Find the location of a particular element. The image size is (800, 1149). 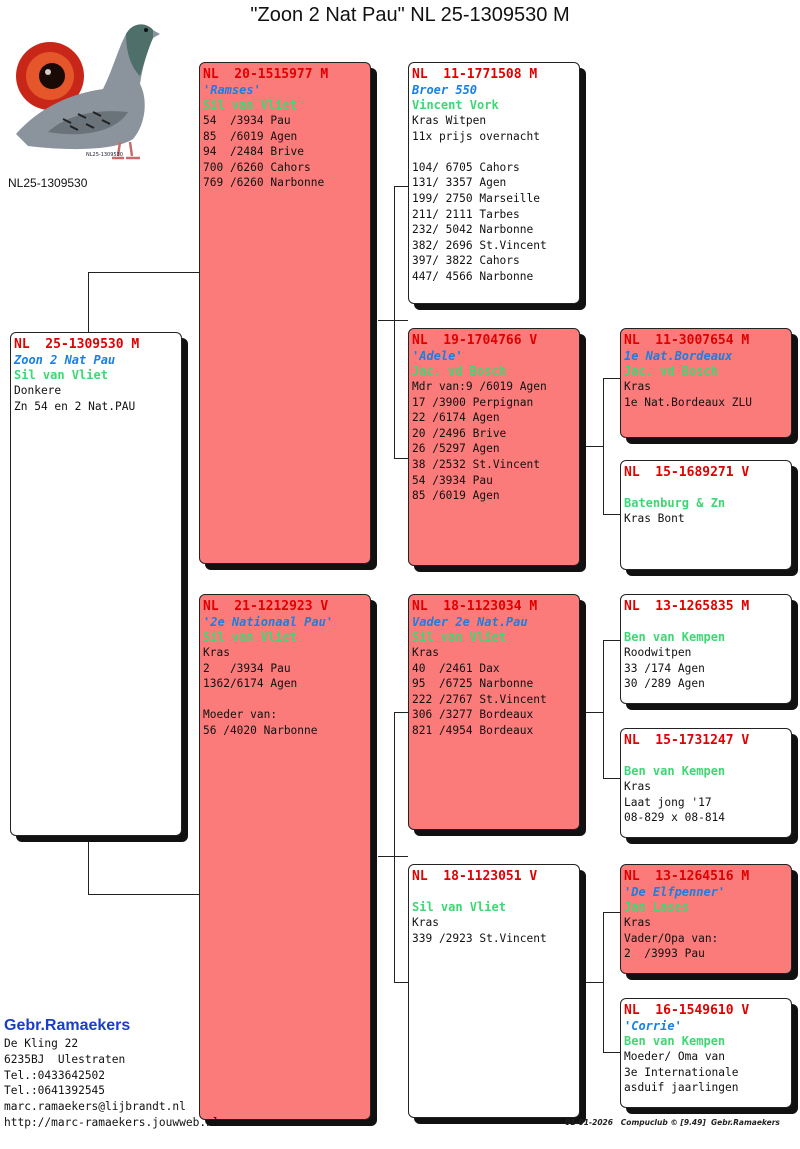

ring-number: NL 21-1212923 V is located at coordinates (266, 606).